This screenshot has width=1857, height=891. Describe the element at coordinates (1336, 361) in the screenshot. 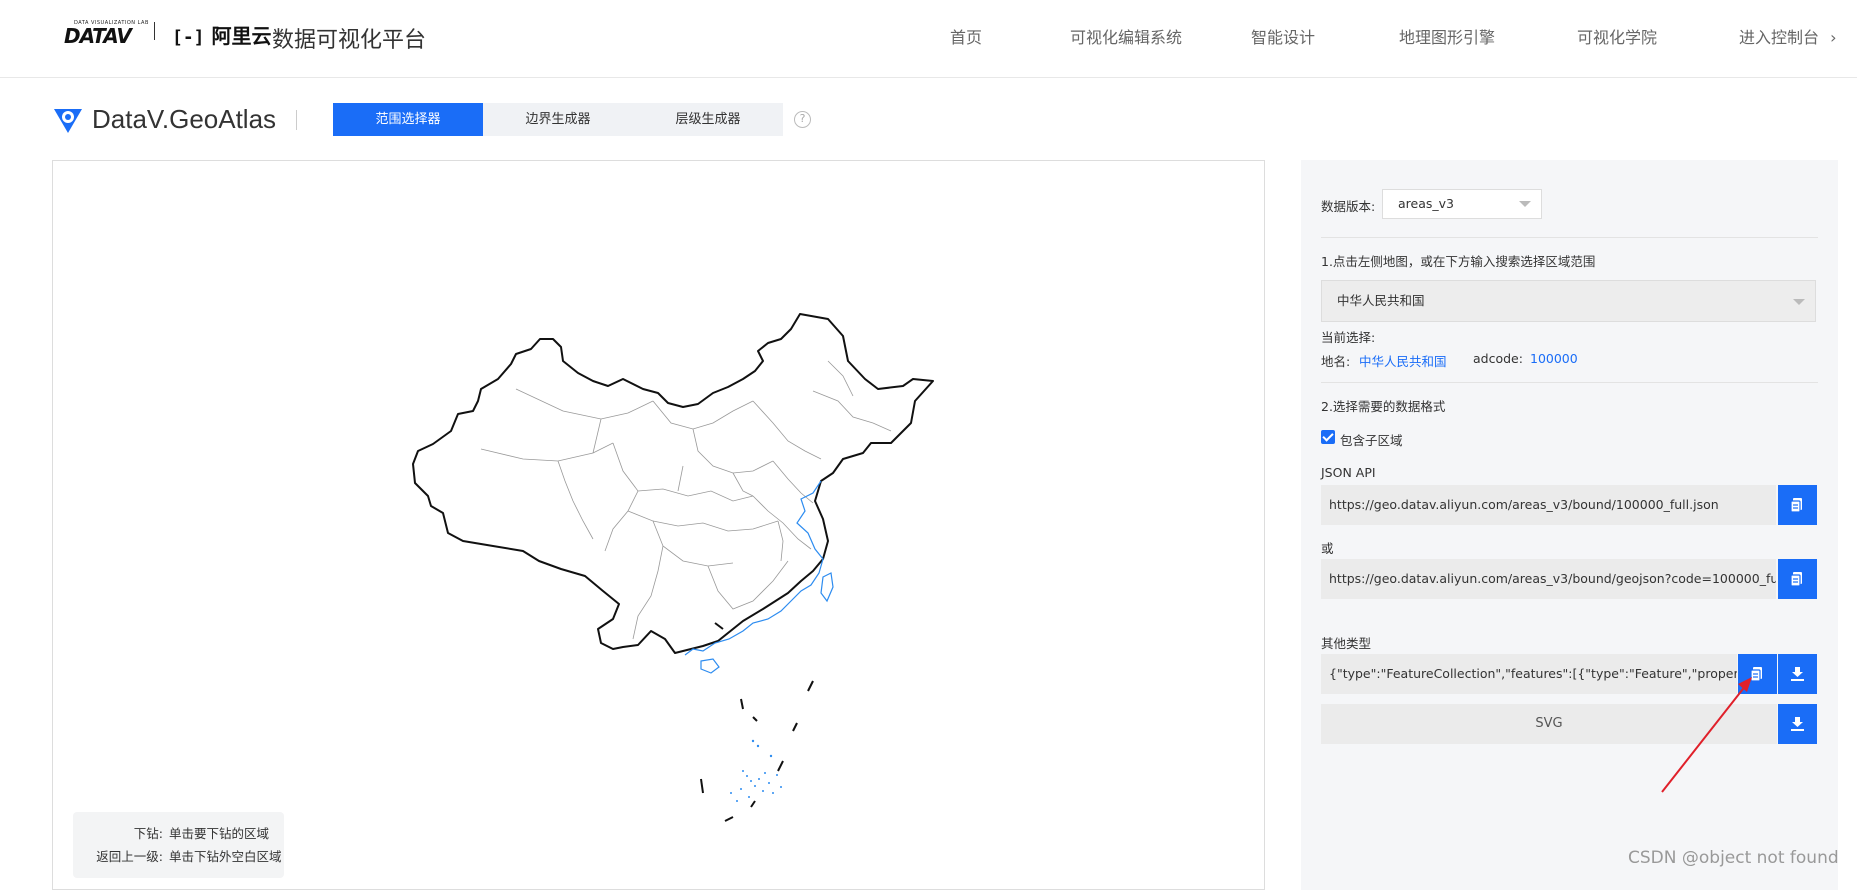

I see `place-name-label: 地名:` at that location.